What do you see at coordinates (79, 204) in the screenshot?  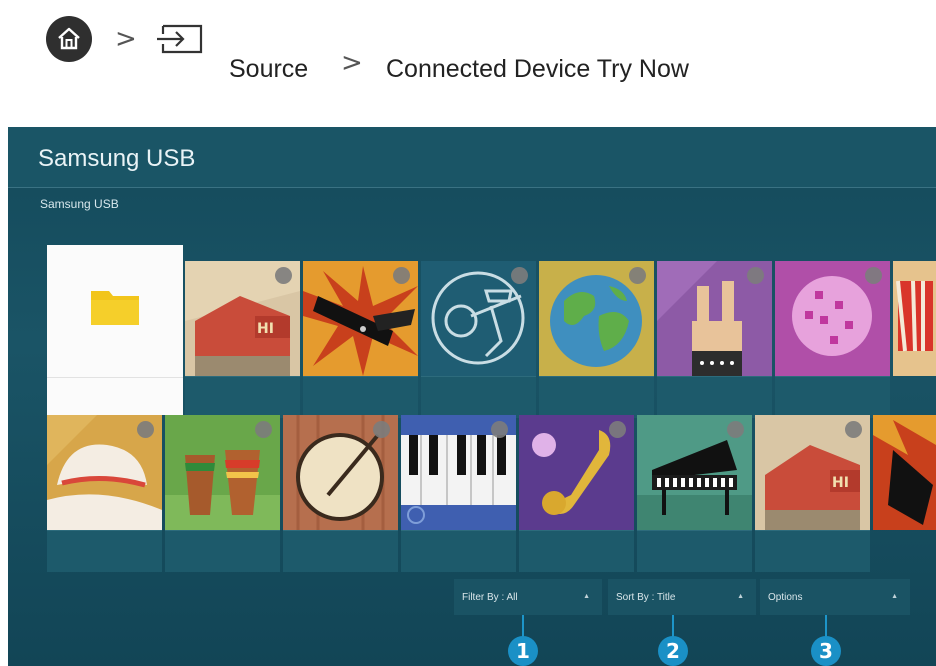 I see `panel-subtitle: Samsung USB` at bounding box center [79, 204].